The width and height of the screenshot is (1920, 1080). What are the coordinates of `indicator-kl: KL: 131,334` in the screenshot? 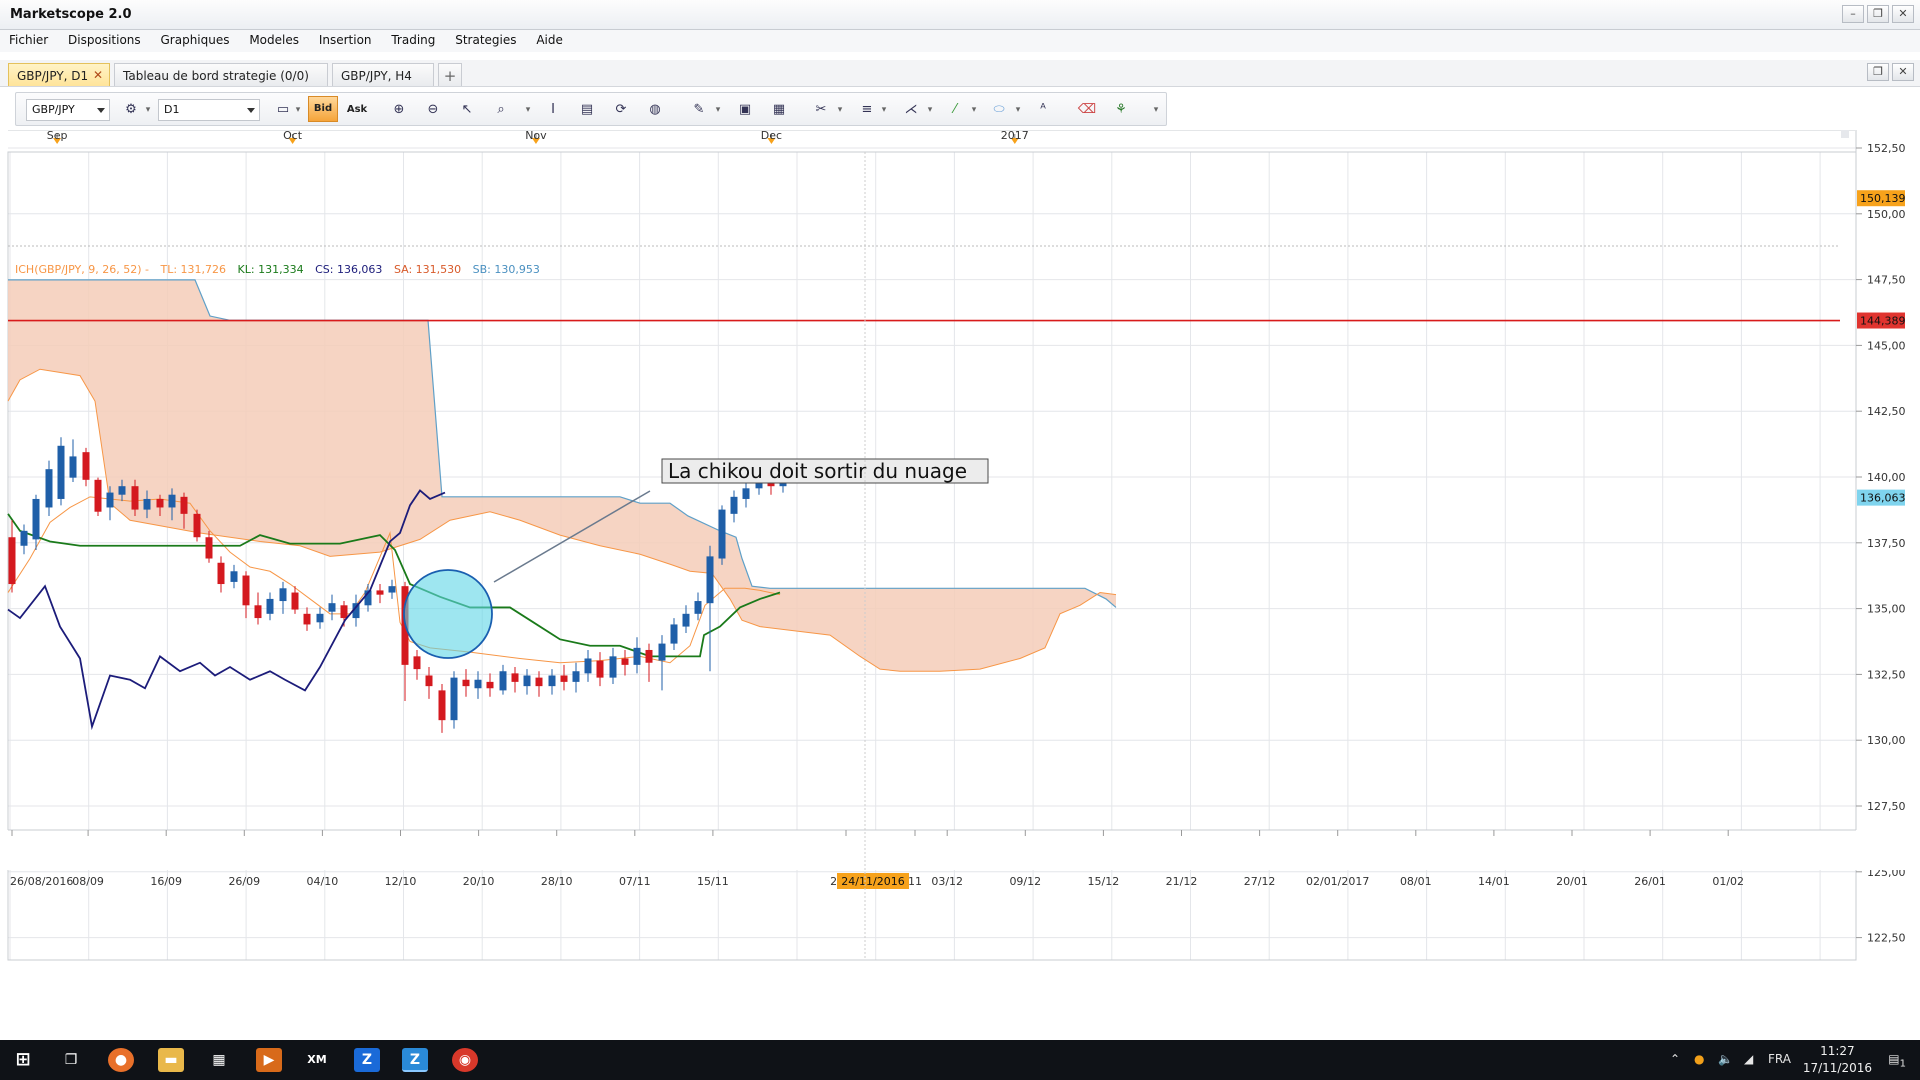 It's located at (271, 269).